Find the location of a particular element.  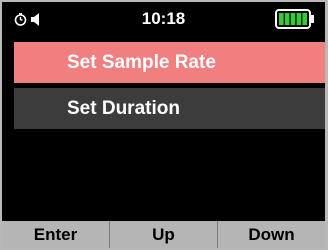

menu-item-label: Set Duration is located at coordinates (123, 108).